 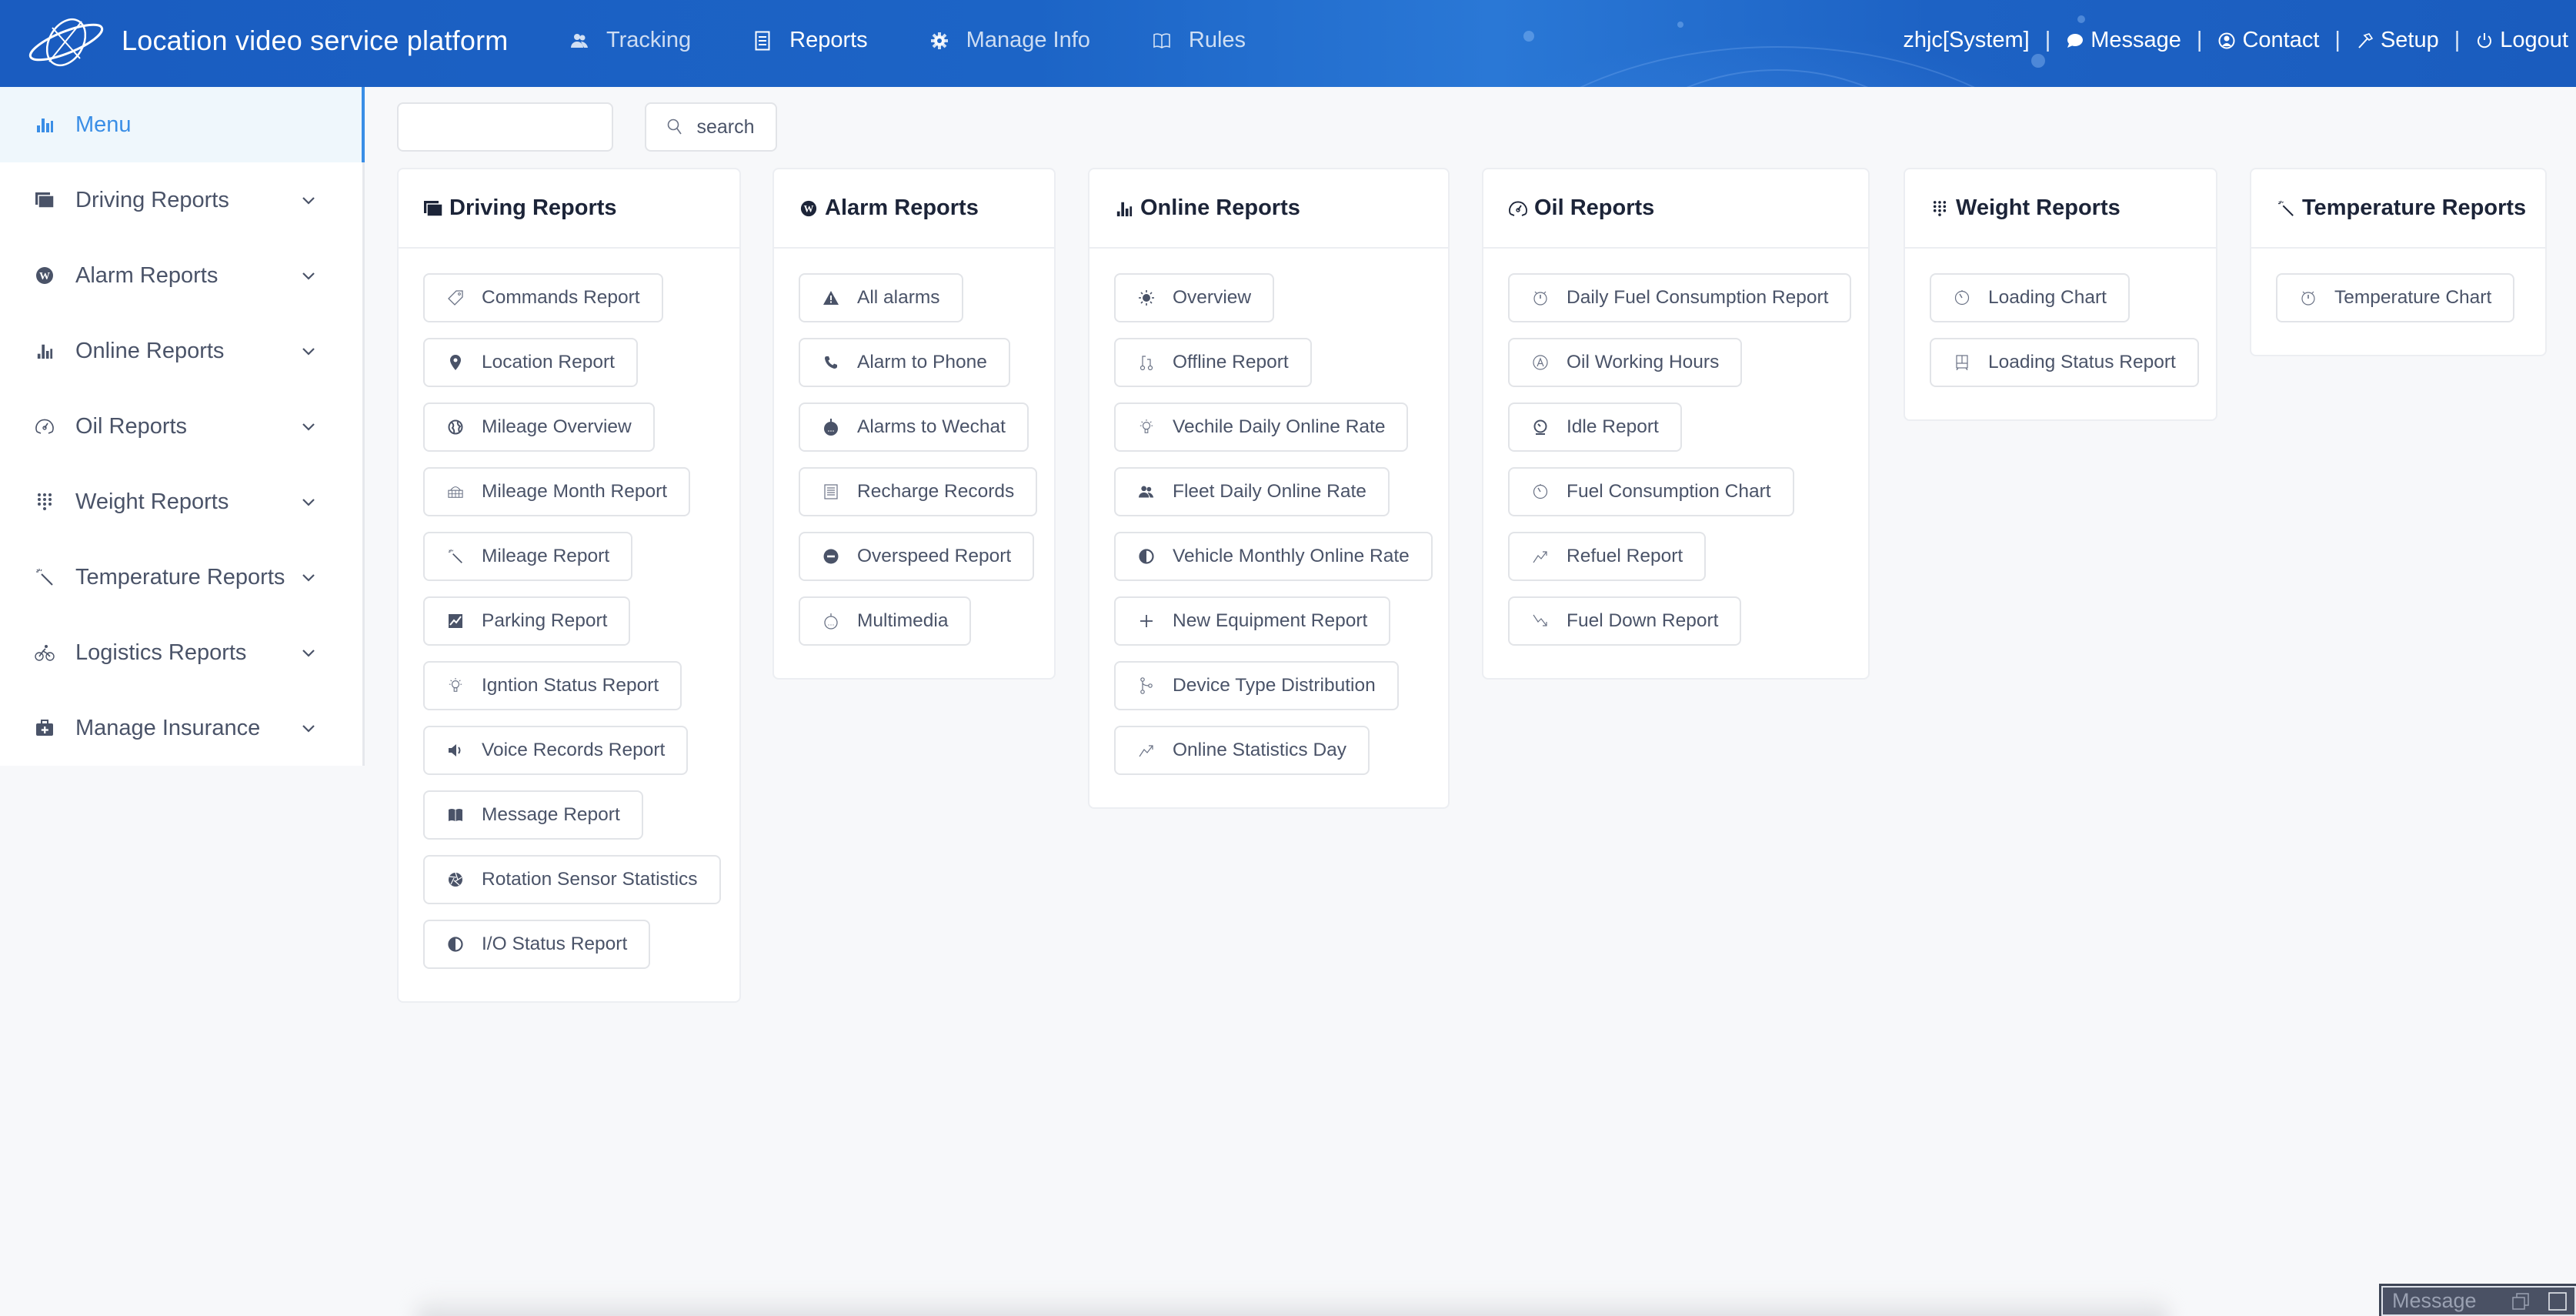 I want to click on report-button-voice-records: Voice Records Report, so click(x=556, y=751).